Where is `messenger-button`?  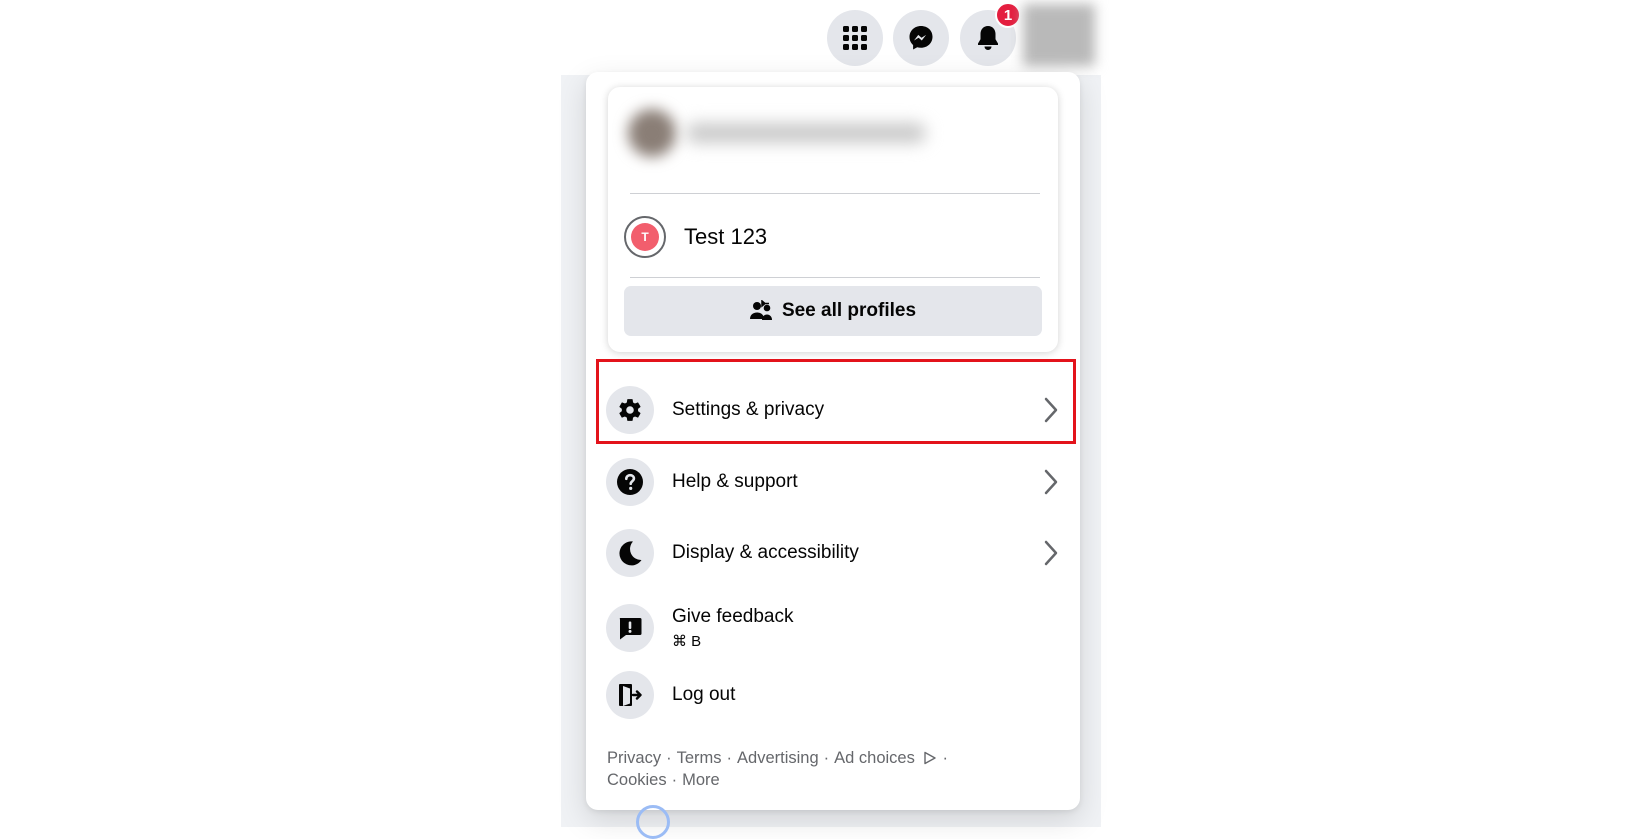
messenger-button is located at coordinates (921, 38).